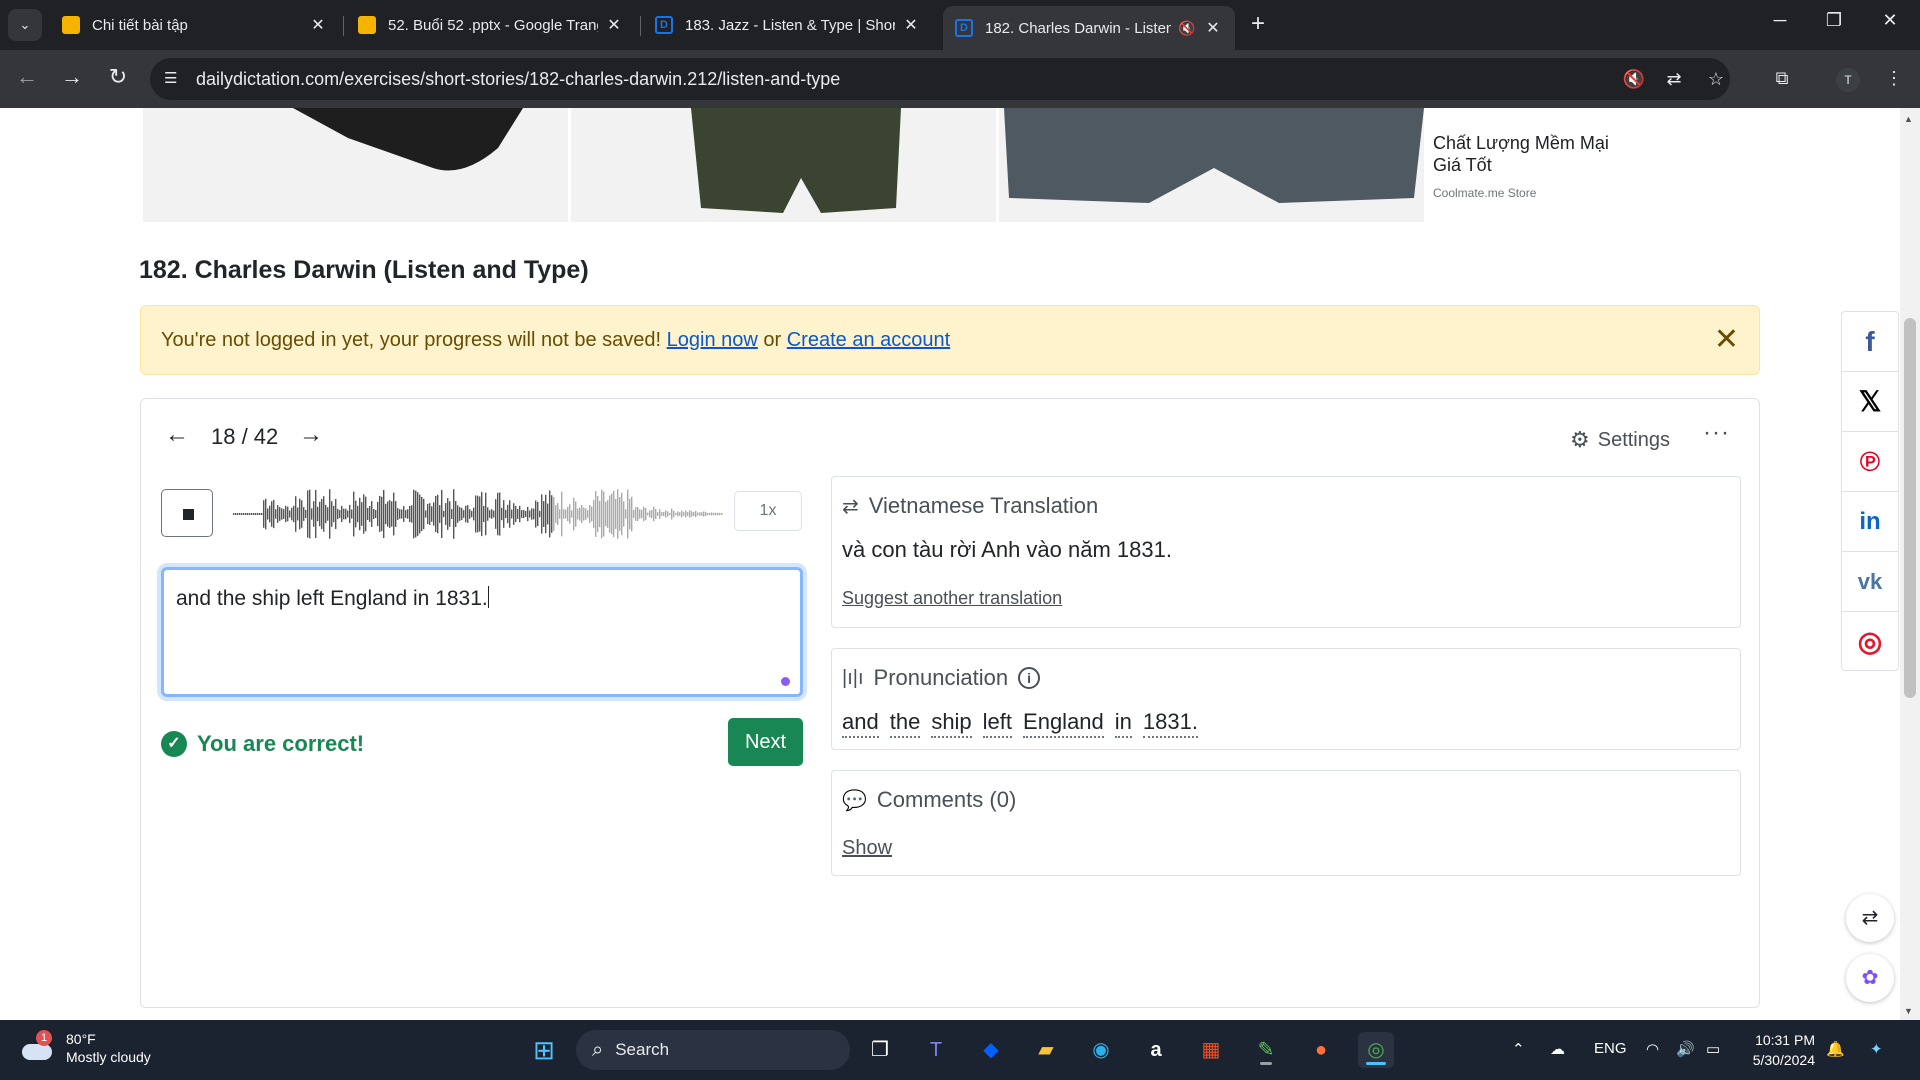 This screenshot has width=1920, height=1080. Describe the element at coordinates (1620, 440) in the screenshot. I see `settings-button: ⚙ Settings` at that location.